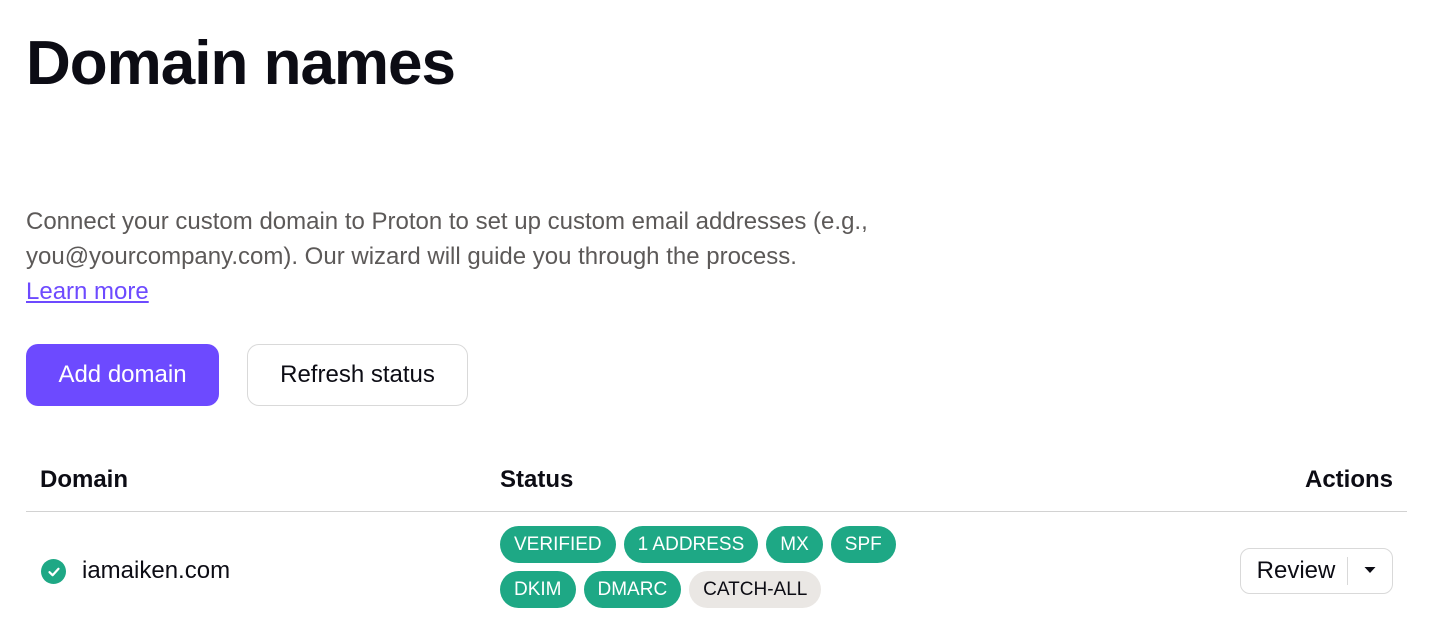 The image size is (1429, 626). I want to click on row-actions-dropdown: Review, so click(1316, 571).